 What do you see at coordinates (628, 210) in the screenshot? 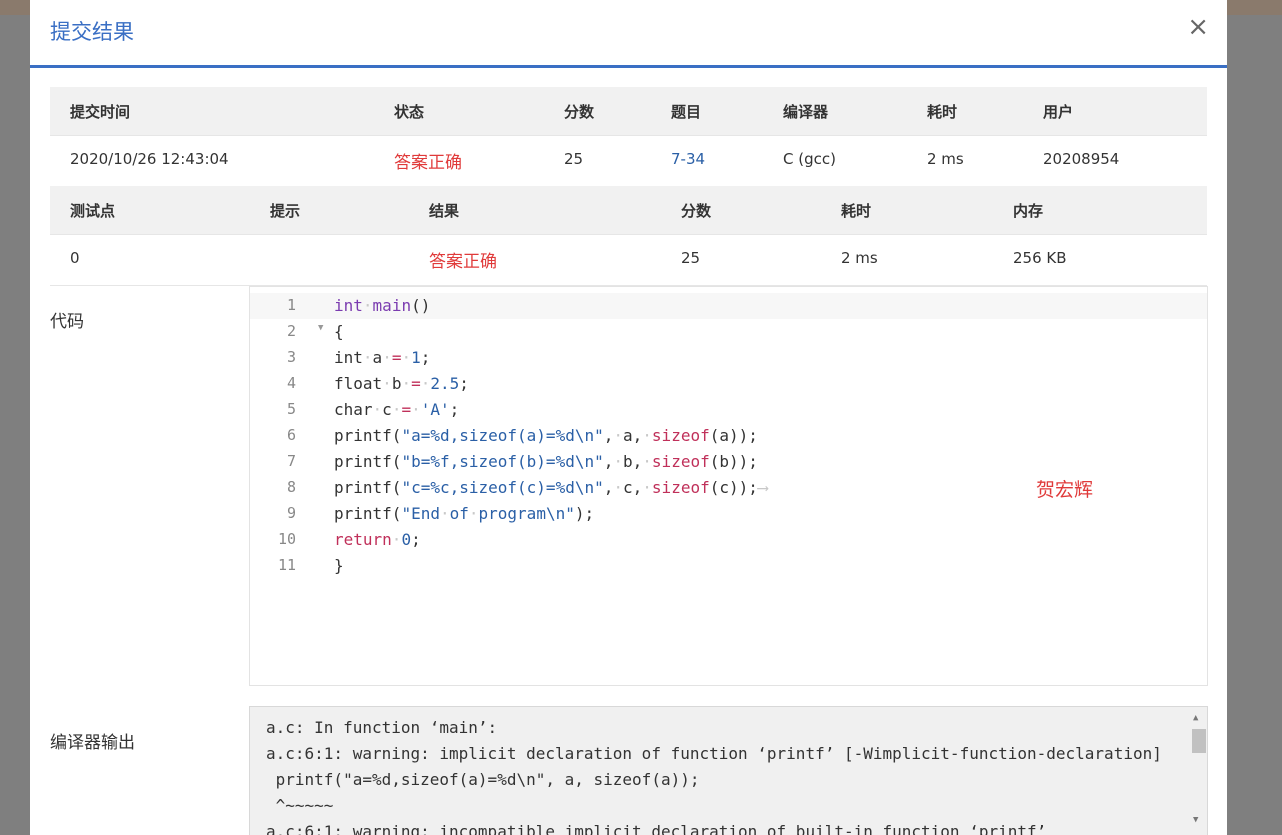
I see `testcase-header-row: 测试点 提示 结果 分数 耗时 内存` at bounding box center [628, 210].